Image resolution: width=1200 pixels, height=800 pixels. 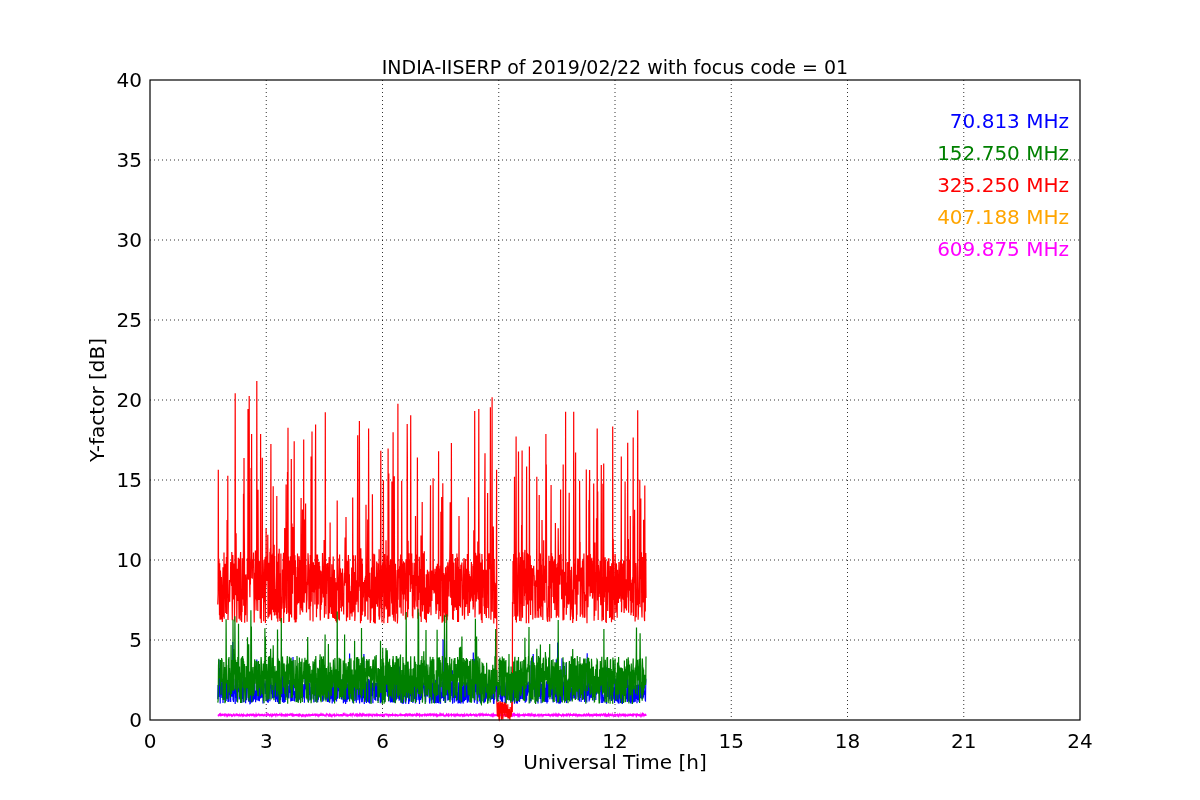 I want to click on y-tick-label: 25, so click(x=129, y=320).